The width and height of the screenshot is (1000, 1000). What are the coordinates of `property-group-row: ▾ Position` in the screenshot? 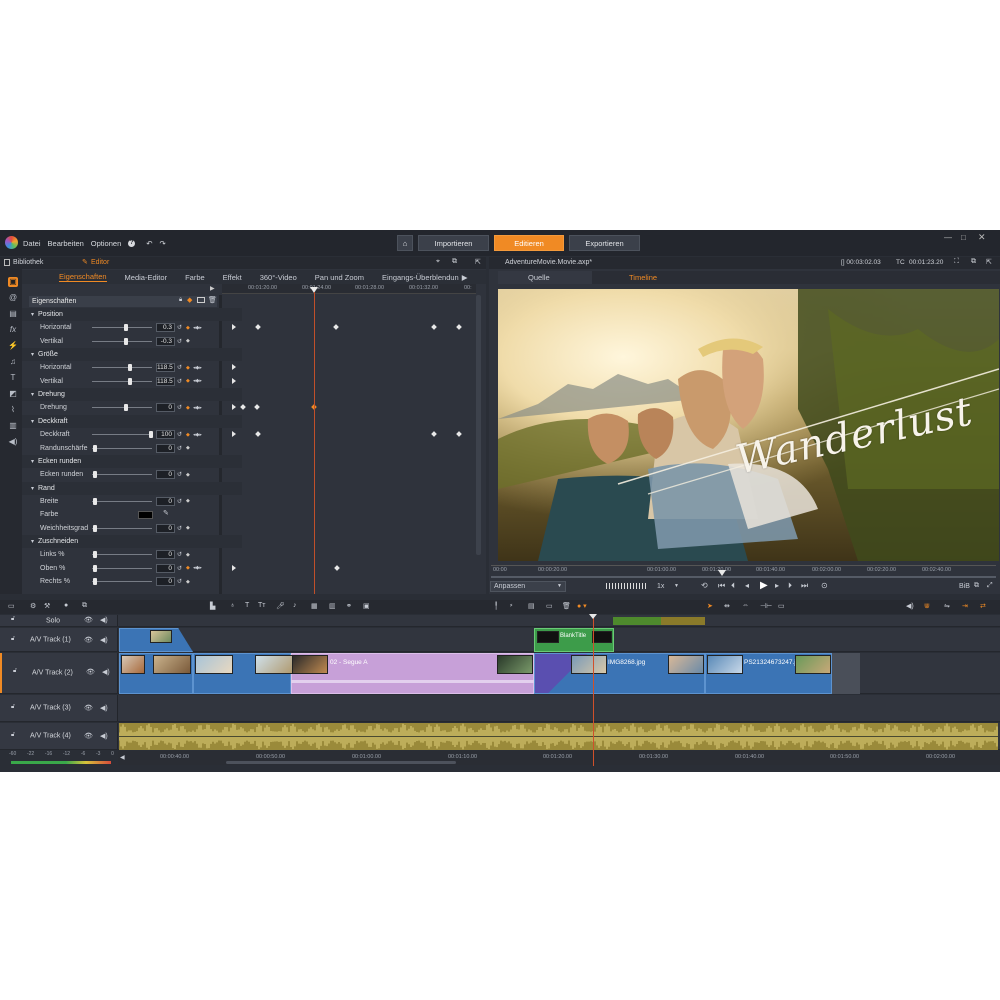 It's located at (132, 314).